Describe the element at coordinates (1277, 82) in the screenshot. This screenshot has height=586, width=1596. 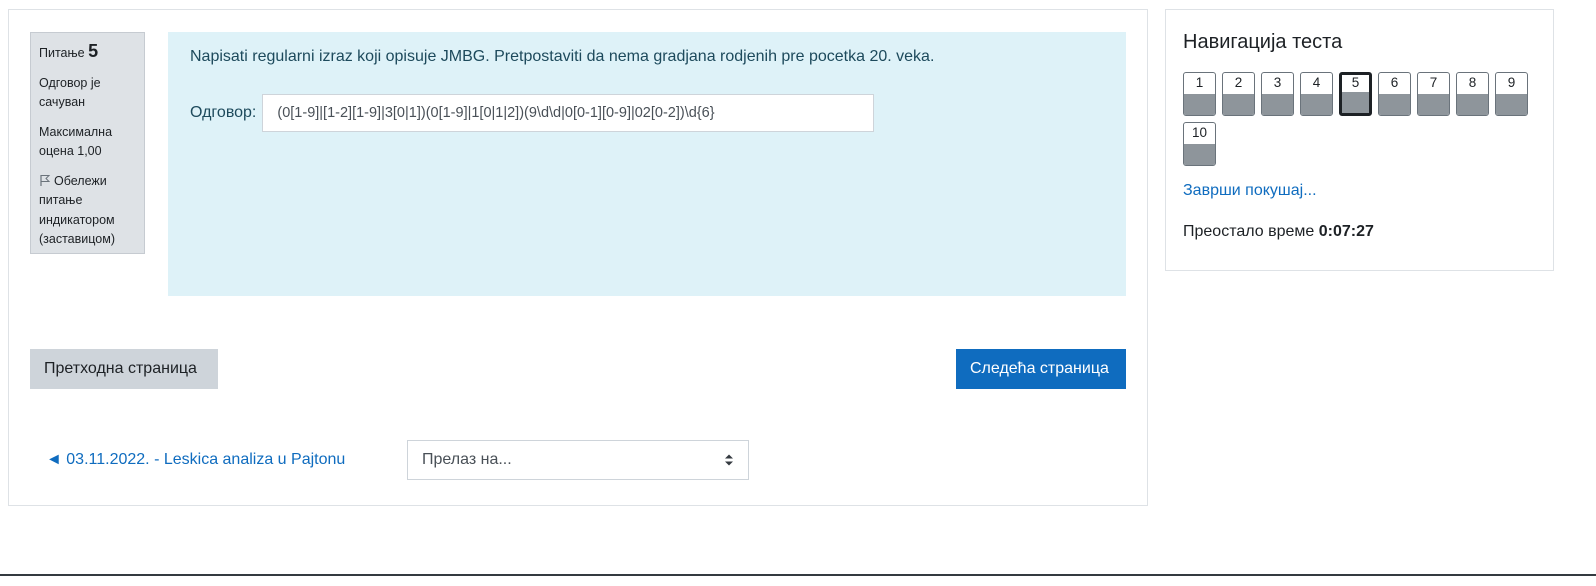
I see `question-nav-number: 3` at that location.